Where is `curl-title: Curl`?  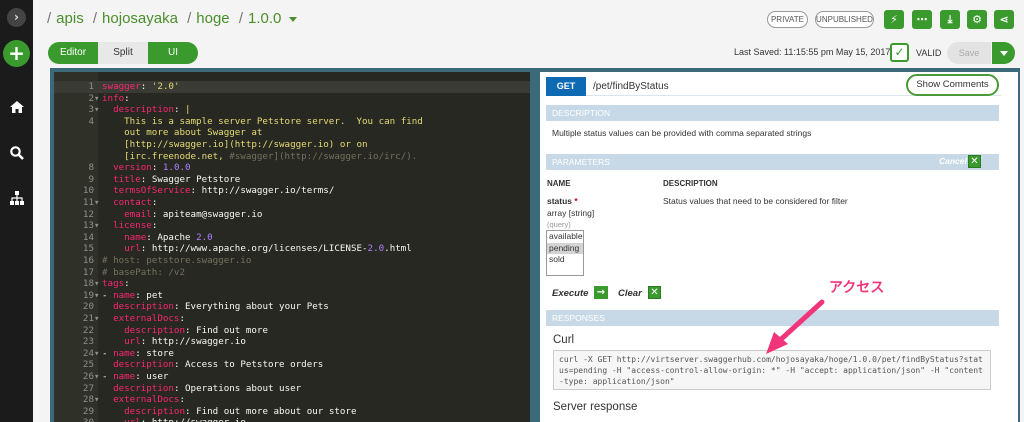
curl-title: Curl is located at coordinates (564, 340).